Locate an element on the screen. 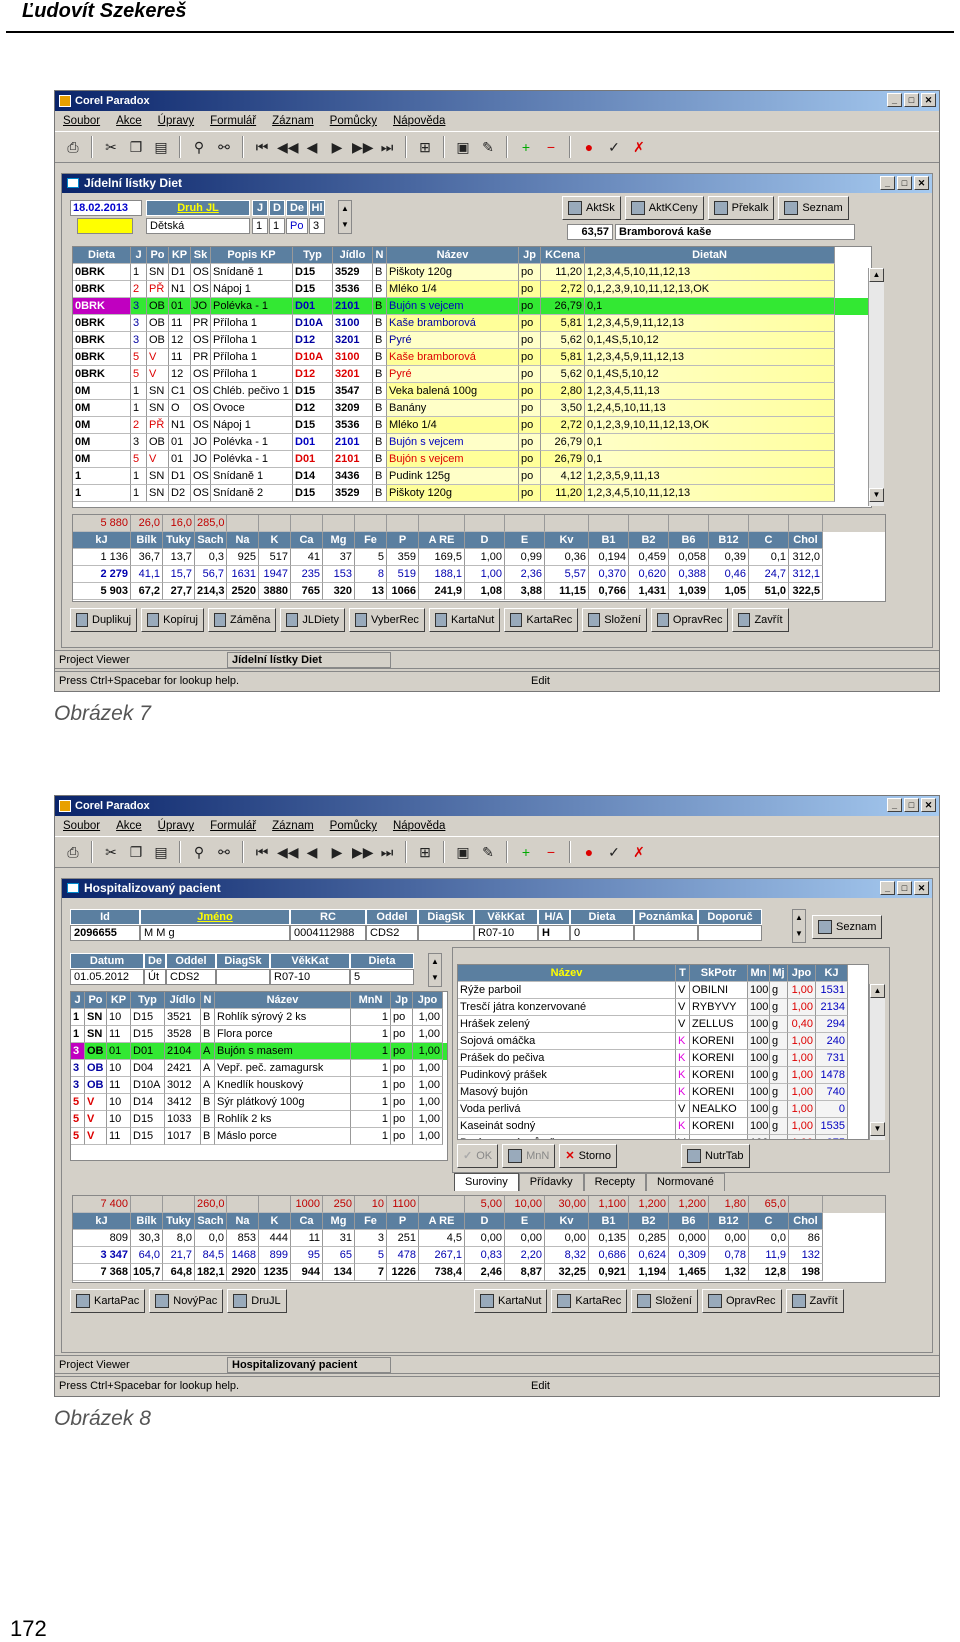  last-record-icon: ⏭ is located at coordinates (387, 852).